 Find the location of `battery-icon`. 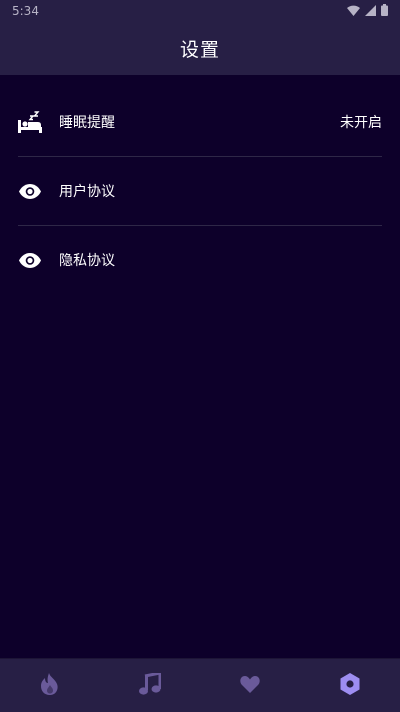

battery-icon is located at coordinates (384, 11).